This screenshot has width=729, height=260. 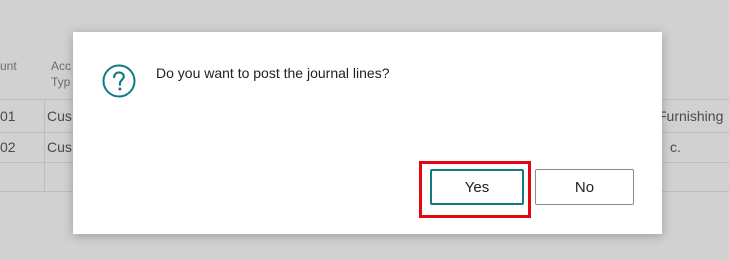 What do you see at coordinates (59, 116) in the screenshot?
I see `row-1-account-type: Cus` at bounding box center [59, 116].